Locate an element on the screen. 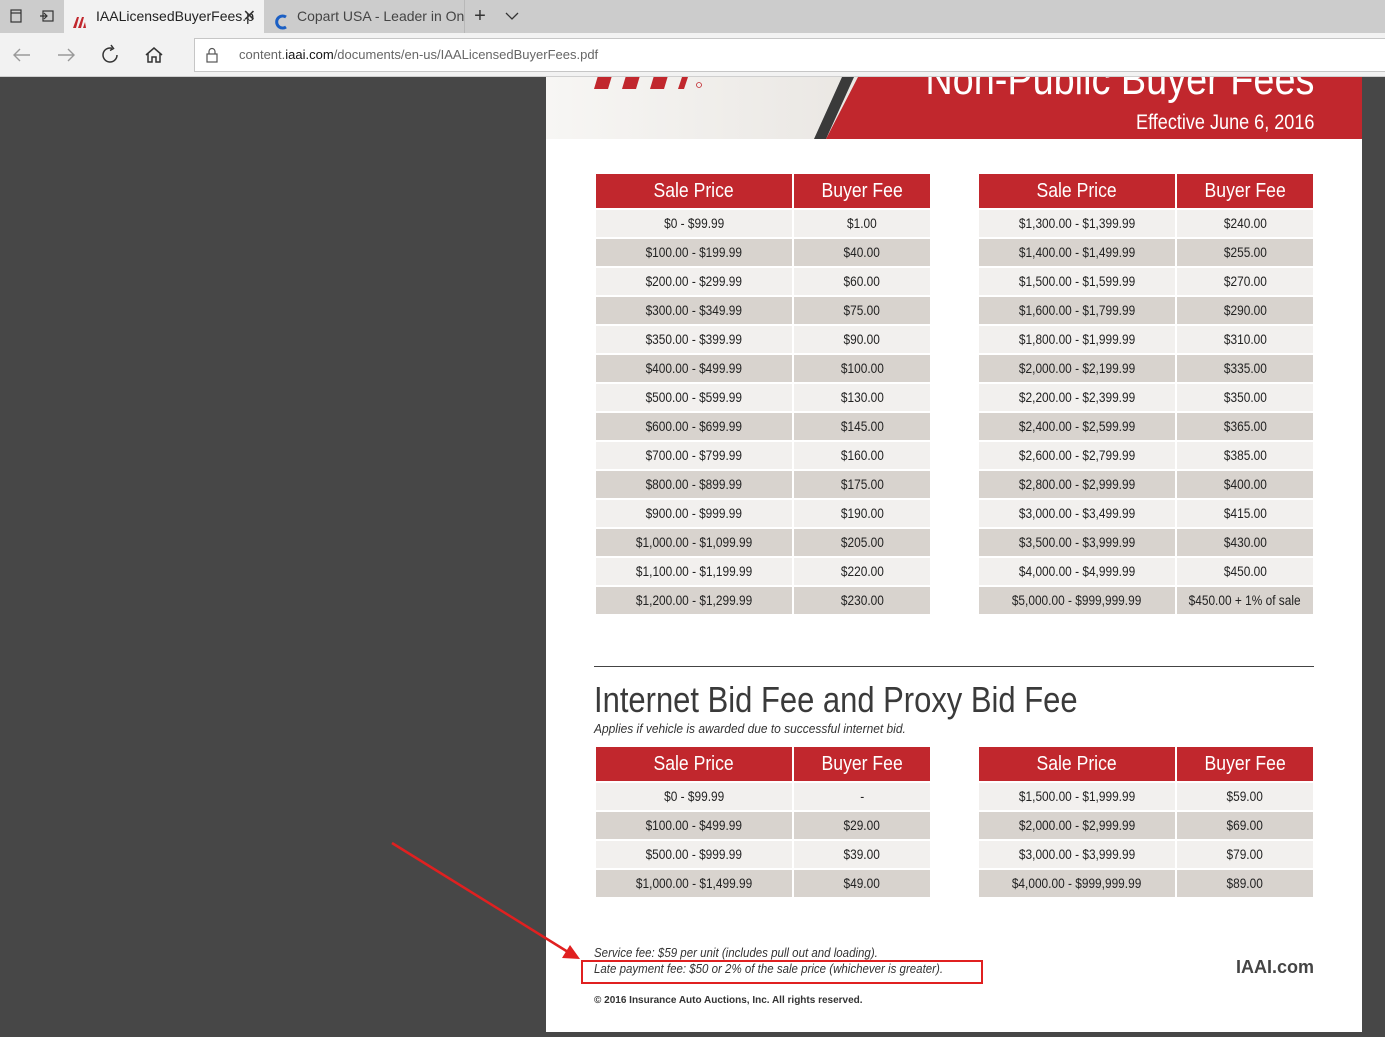  table-row: $3,000.00 - $3,999.99 $79.00 is located at coordinates (1146, 854).